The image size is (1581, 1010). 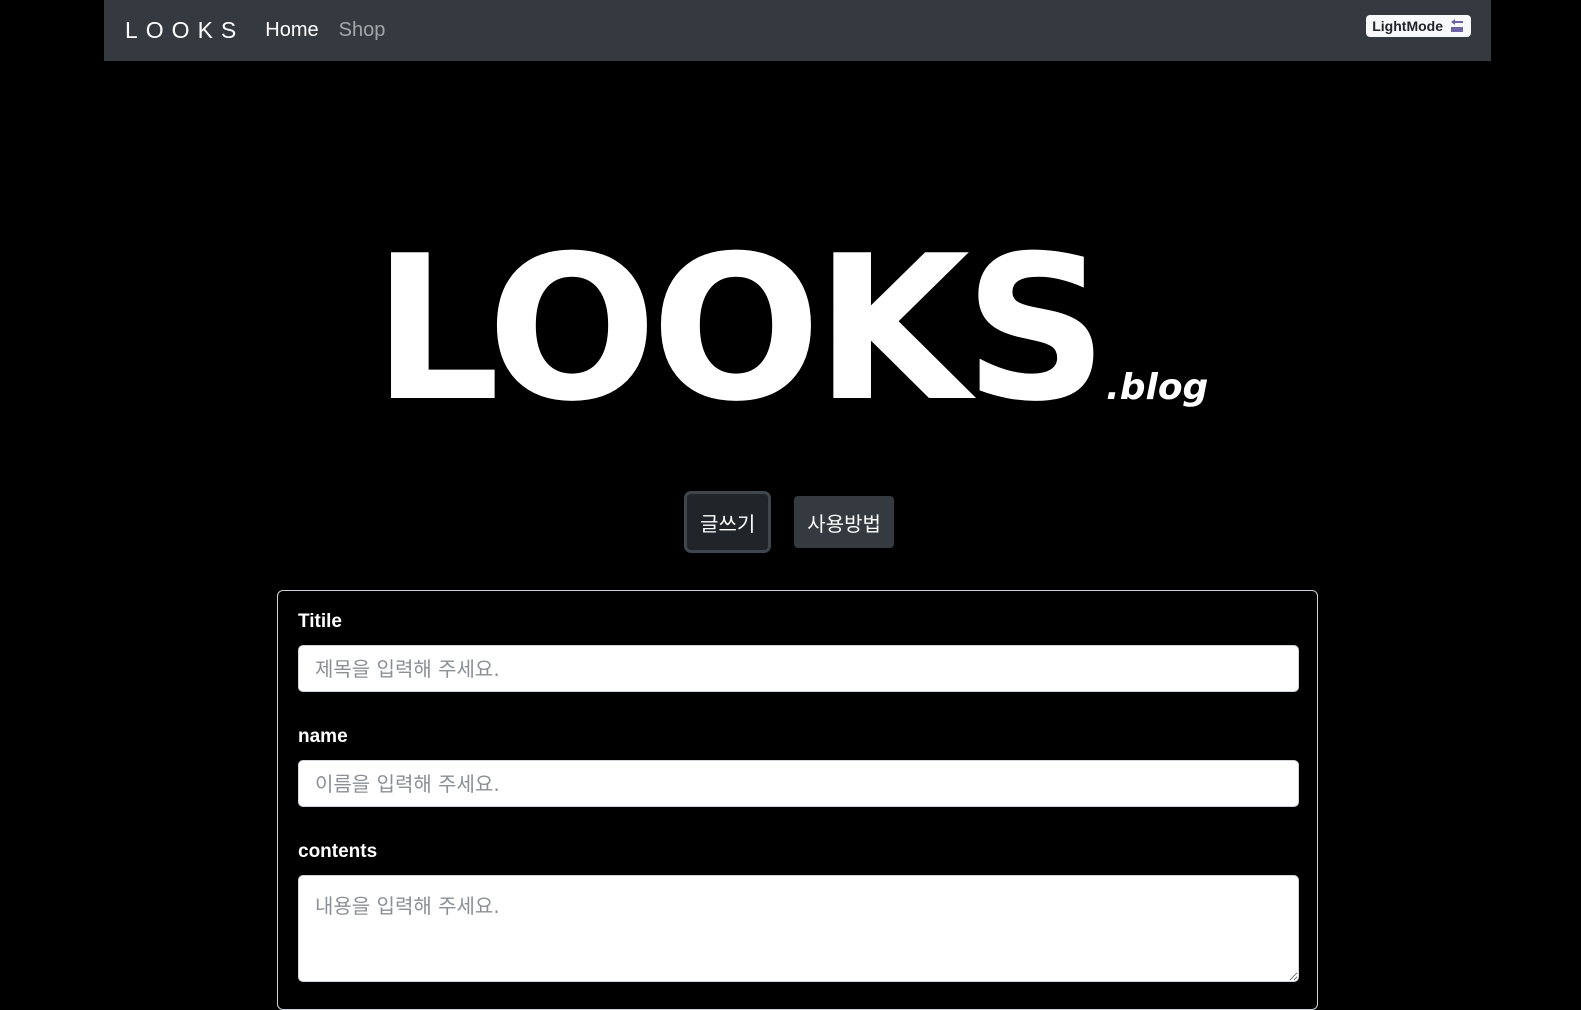 What do you see at coordinates (320, 621) in the screenshot?
I see `title-label: Titile` at bounding box center [320, 621].